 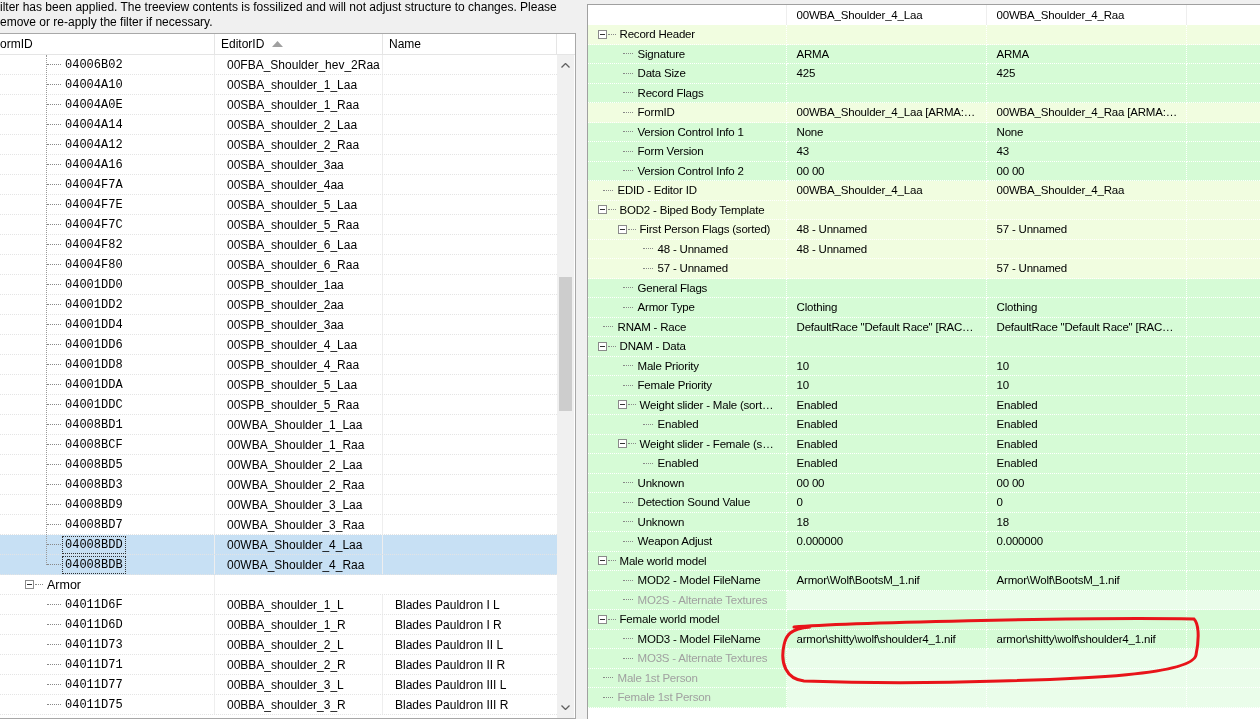 What do you see at coordinates (687, 366) in the screenshot?
I see `field-label-cell: Male Priority` at bounding box center [687, 366].